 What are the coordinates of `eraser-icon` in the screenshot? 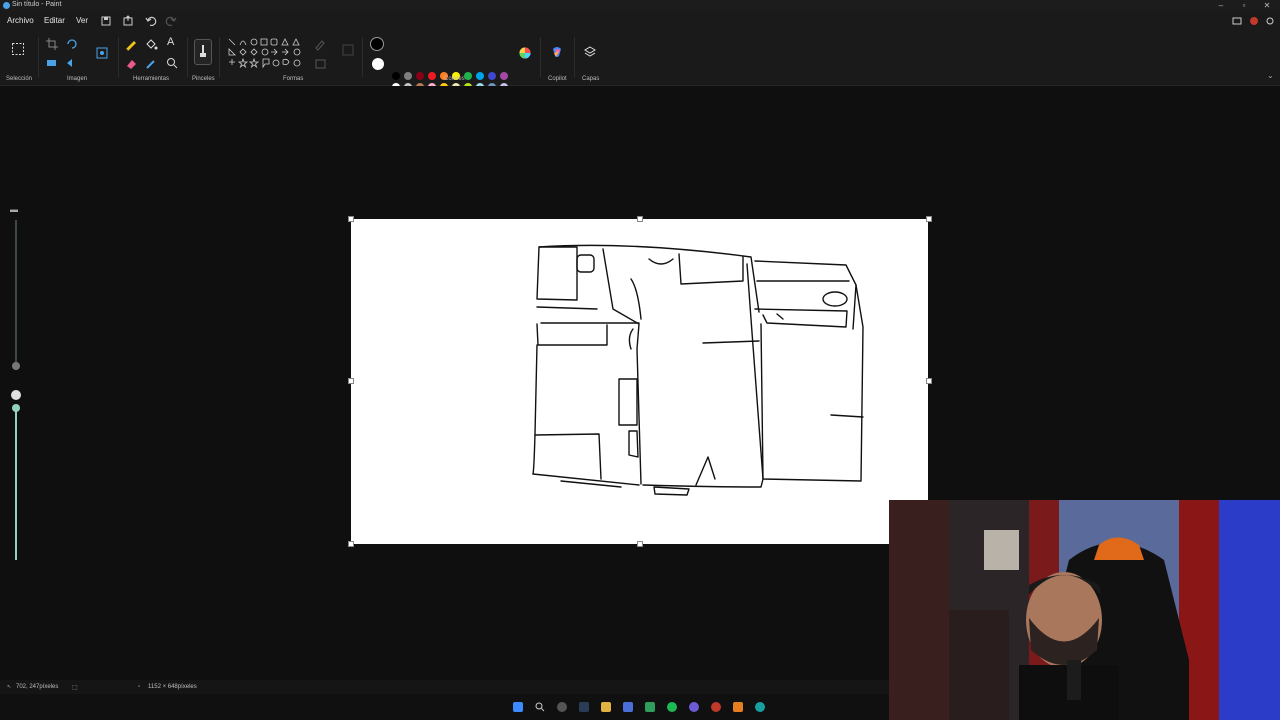 It's located at (131, 63).